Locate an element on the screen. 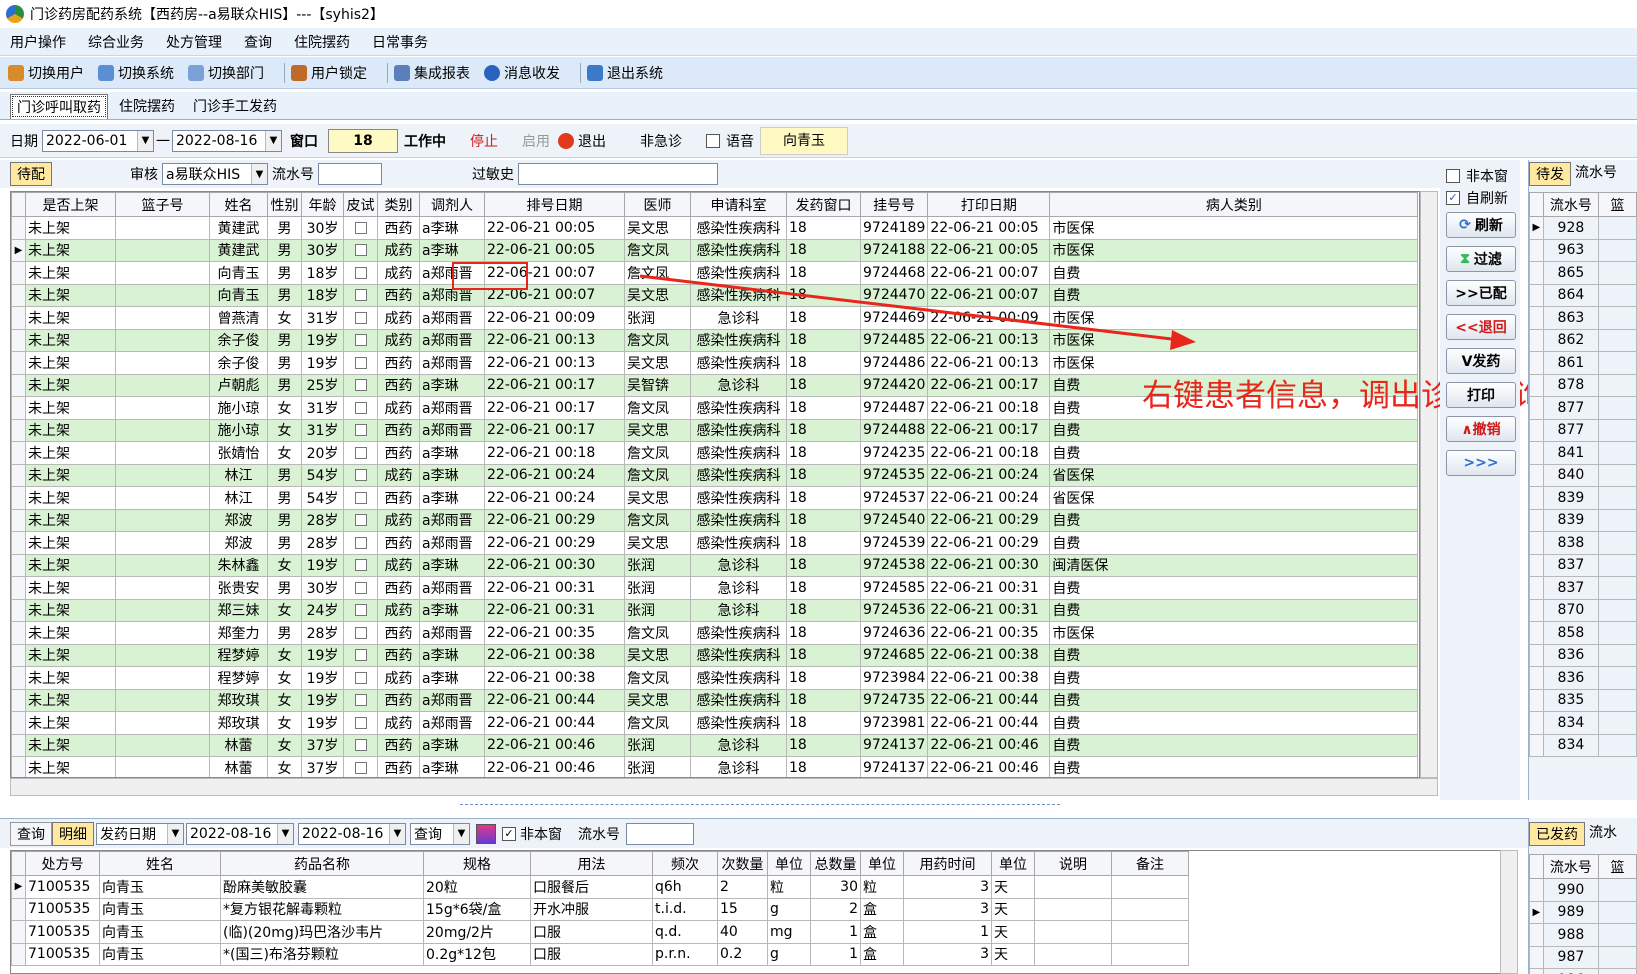 The image size is (1637, 974). list-item: ▶ 928 is located at coordinates (1583, 228).